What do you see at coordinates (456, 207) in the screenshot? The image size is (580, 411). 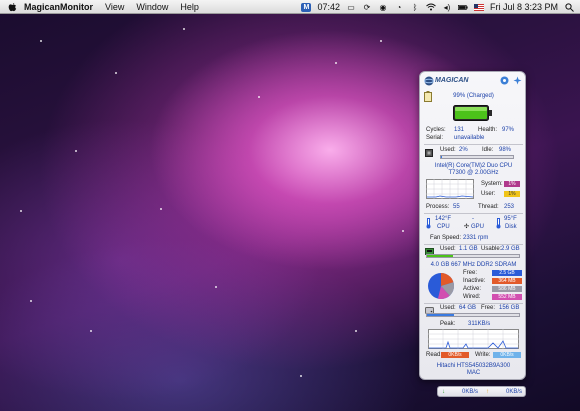 I see `process-value: 55` at bounding box center [456, 207].